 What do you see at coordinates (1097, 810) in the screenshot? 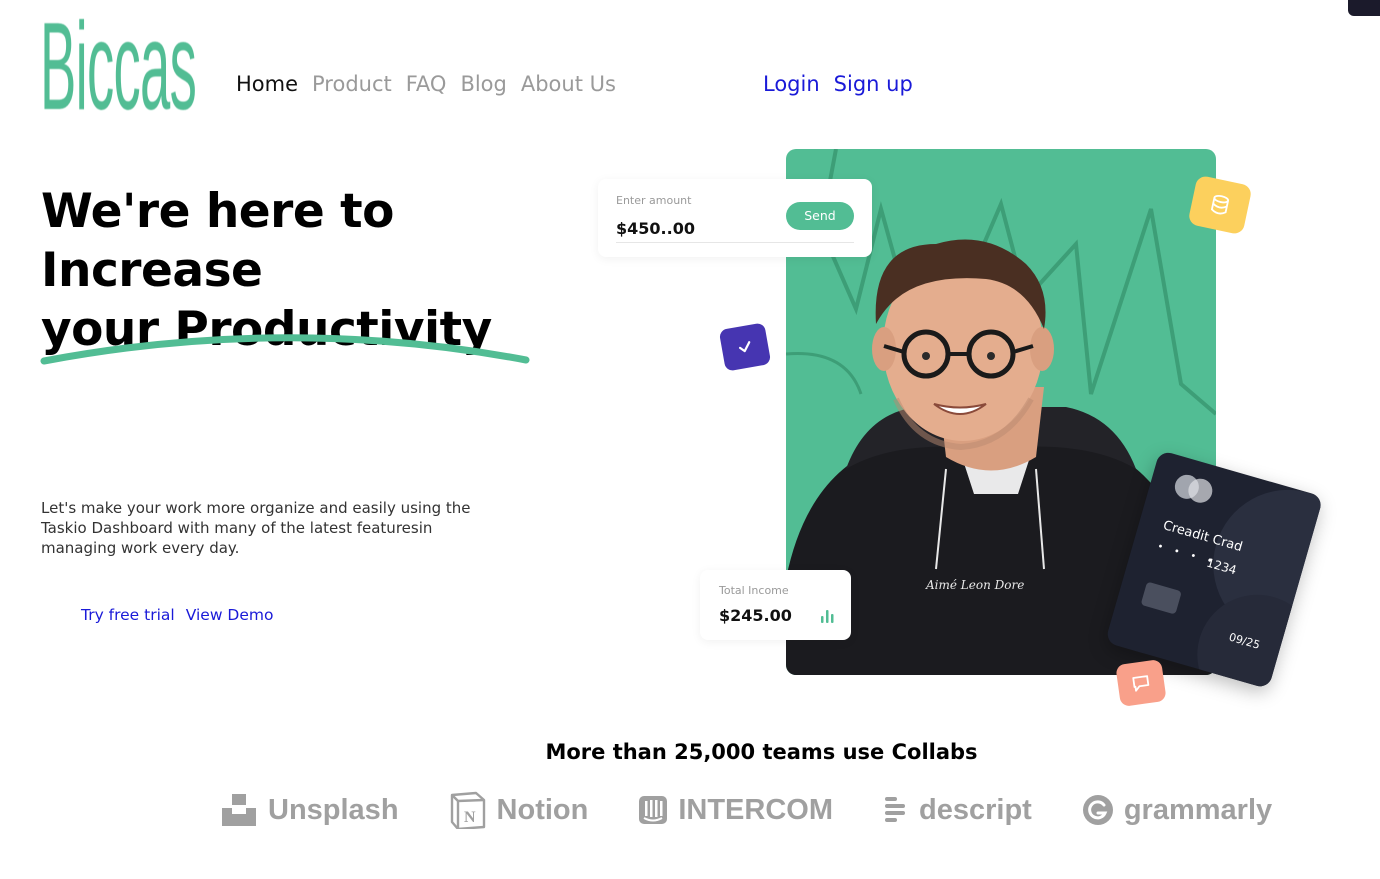
I see `grammarly-icon` at bounding box center [1097, 810].